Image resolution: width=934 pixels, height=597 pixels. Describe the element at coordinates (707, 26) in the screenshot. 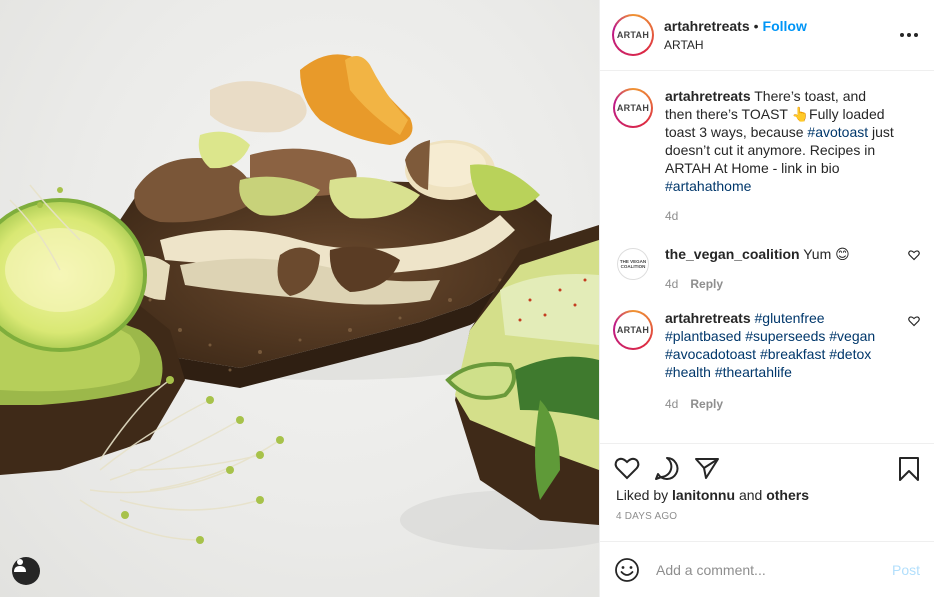

I see `header-username: artahretreats` at that location.